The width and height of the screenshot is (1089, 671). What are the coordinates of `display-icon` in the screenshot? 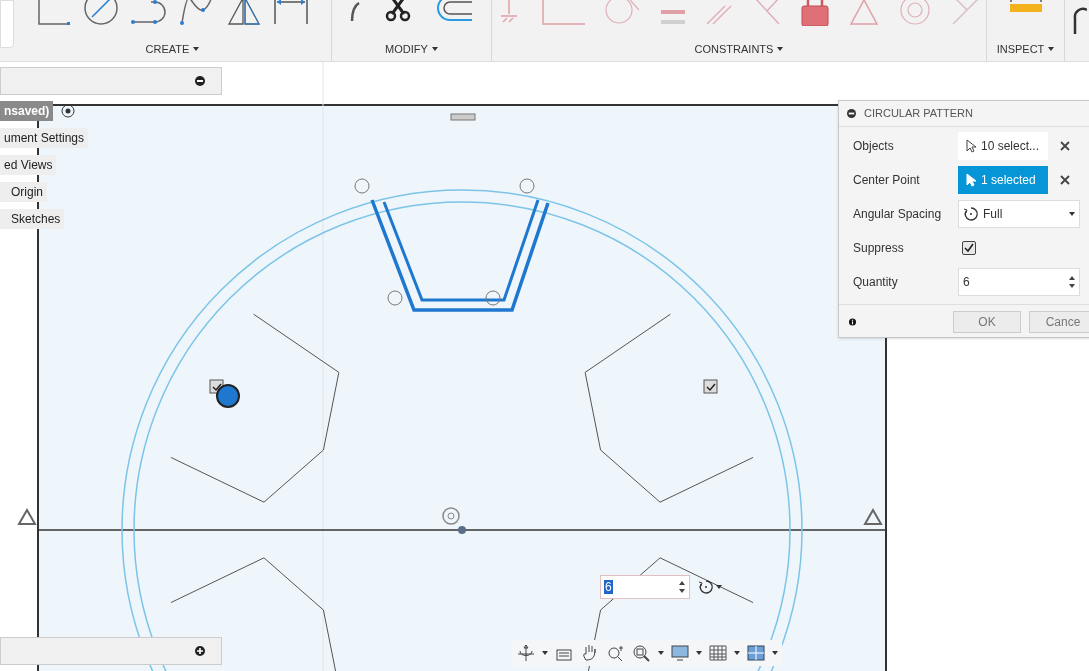 It's located at (680, 653).